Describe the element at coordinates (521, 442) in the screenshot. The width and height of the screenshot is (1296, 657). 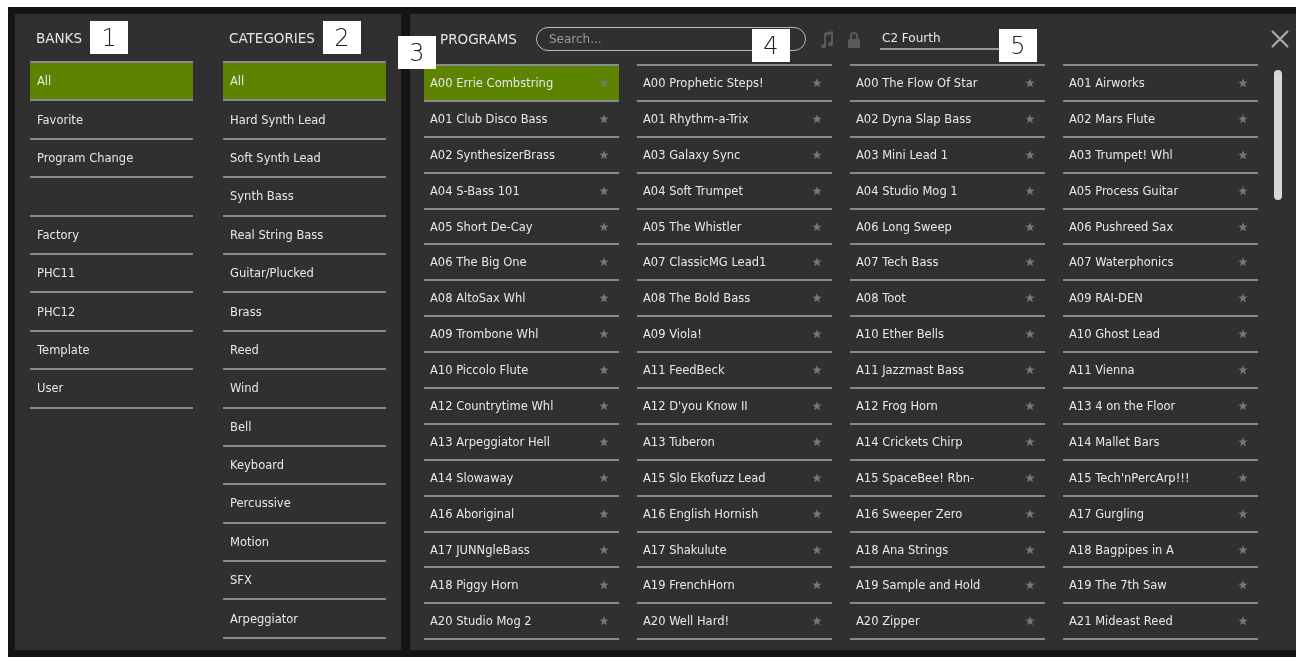
I see `program-item: A13 Arpeggiator Hell` at that location.